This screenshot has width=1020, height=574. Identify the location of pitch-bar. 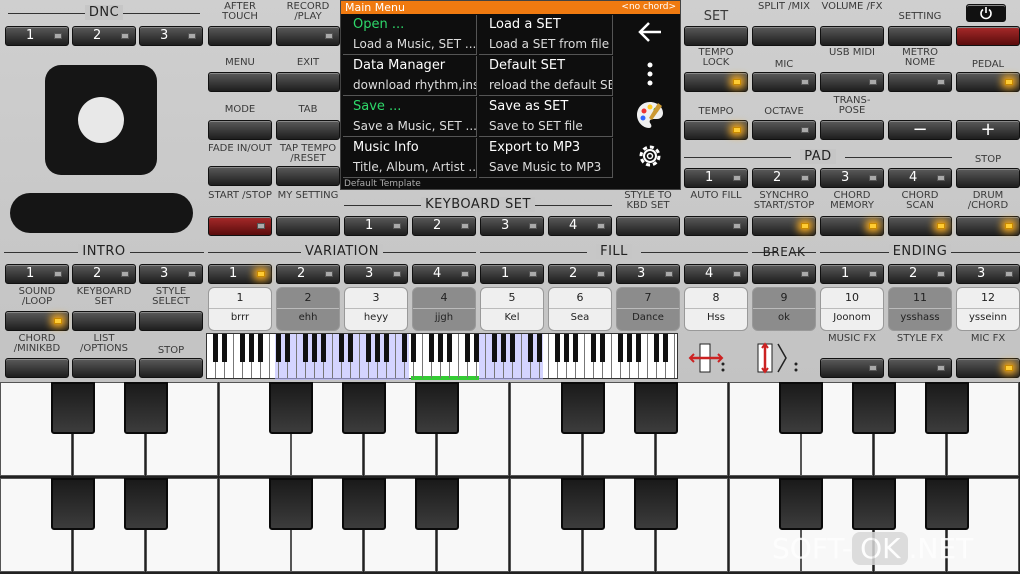
(101, 213).